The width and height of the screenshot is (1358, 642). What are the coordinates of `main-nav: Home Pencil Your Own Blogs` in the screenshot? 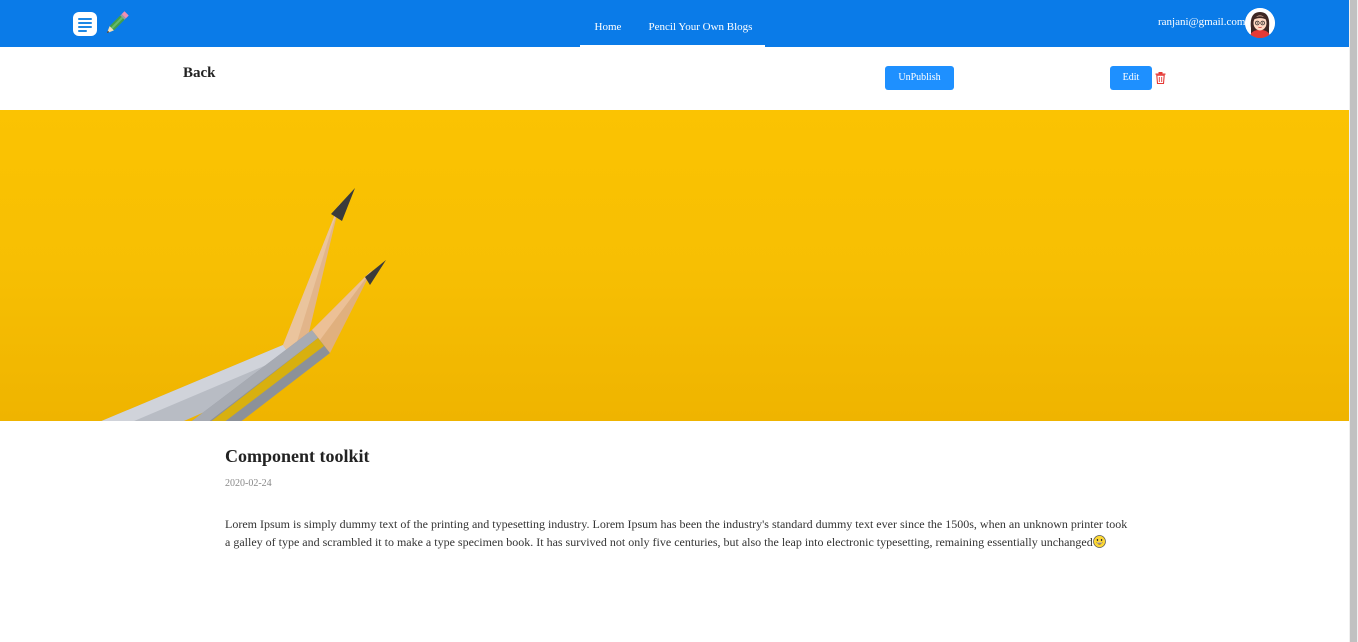 It's located at (672, 23).